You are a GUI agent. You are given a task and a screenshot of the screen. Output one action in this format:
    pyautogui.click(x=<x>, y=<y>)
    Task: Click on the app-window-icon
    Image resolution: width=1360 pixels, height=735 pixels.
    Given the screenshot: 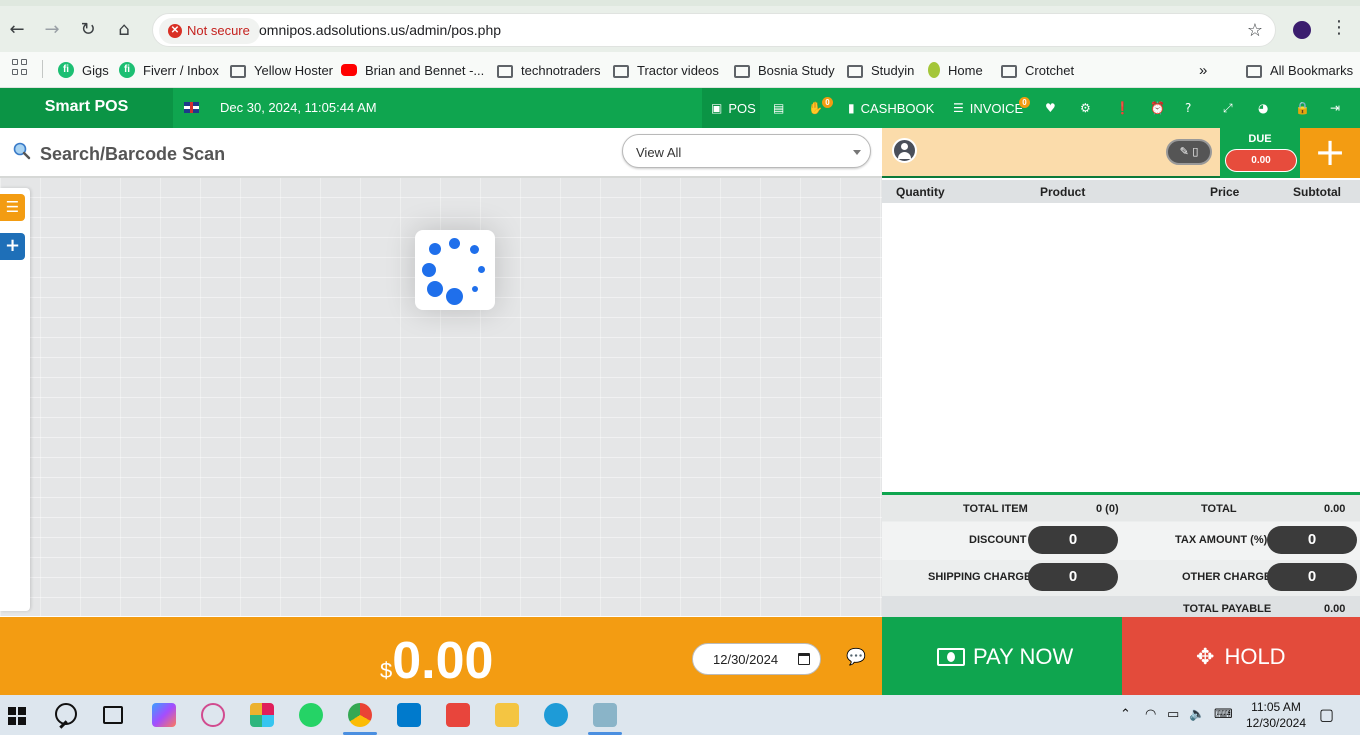 What is the action you would take?
    pyautogui.click(x=605, y=715)
    